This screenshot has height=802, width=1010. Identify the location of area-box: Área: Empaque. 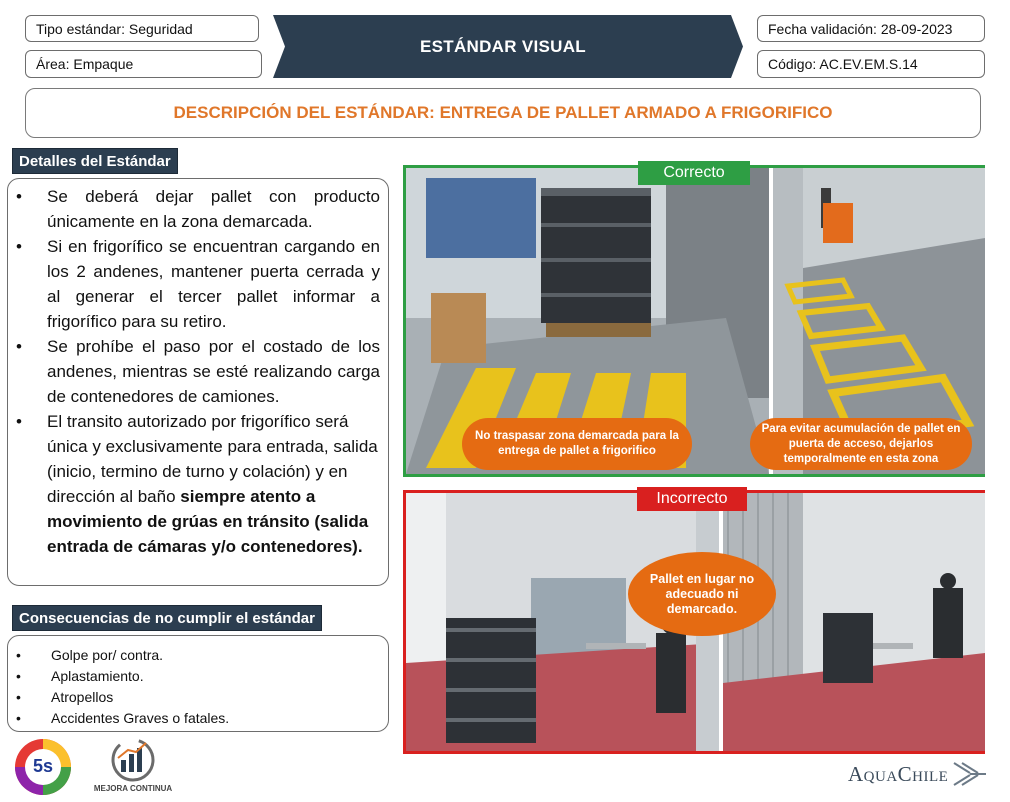
(143, 64).